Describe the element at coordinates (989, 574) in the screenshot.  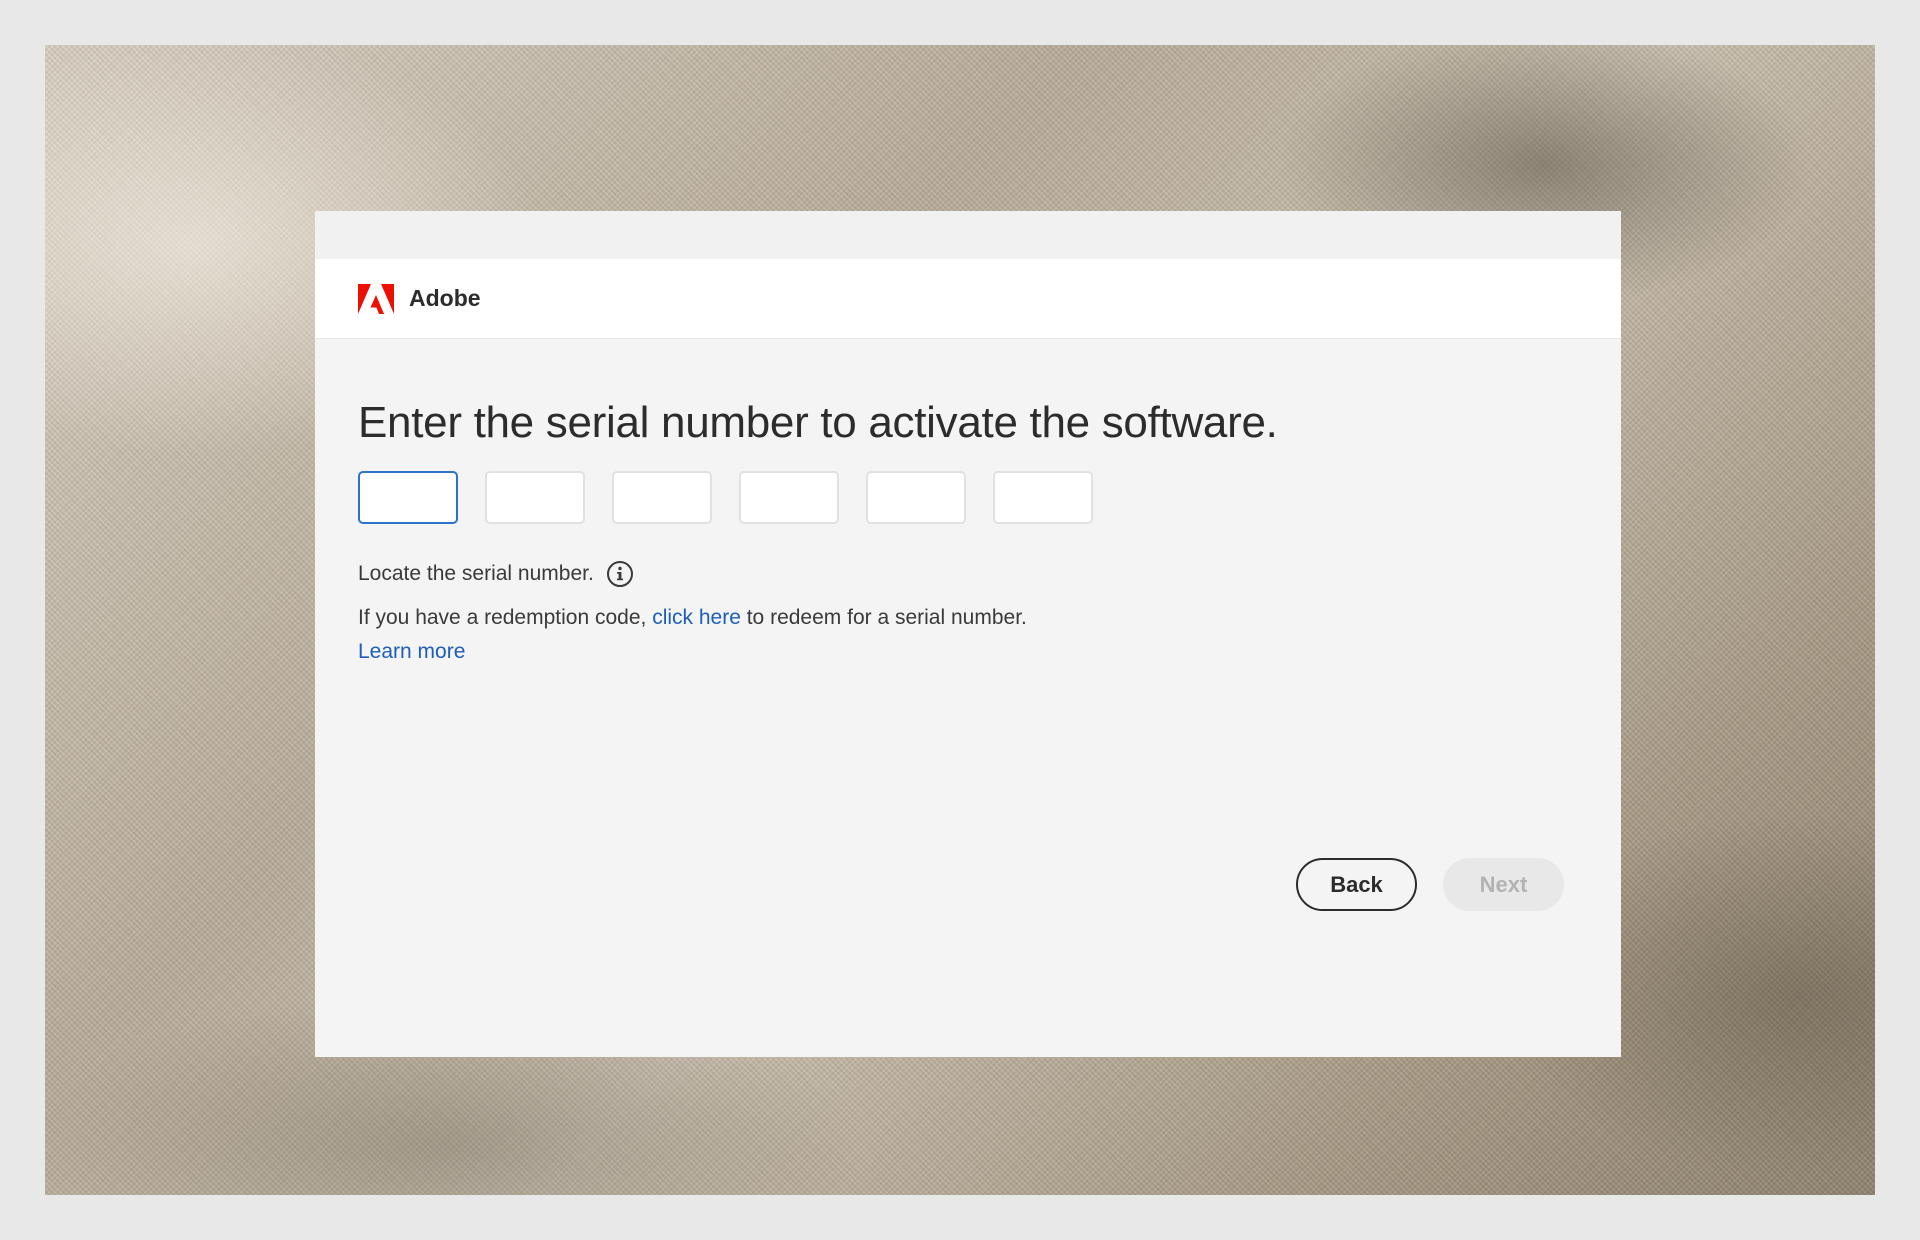
I see `locate-serial-row: Locate the serial number.` at that location.